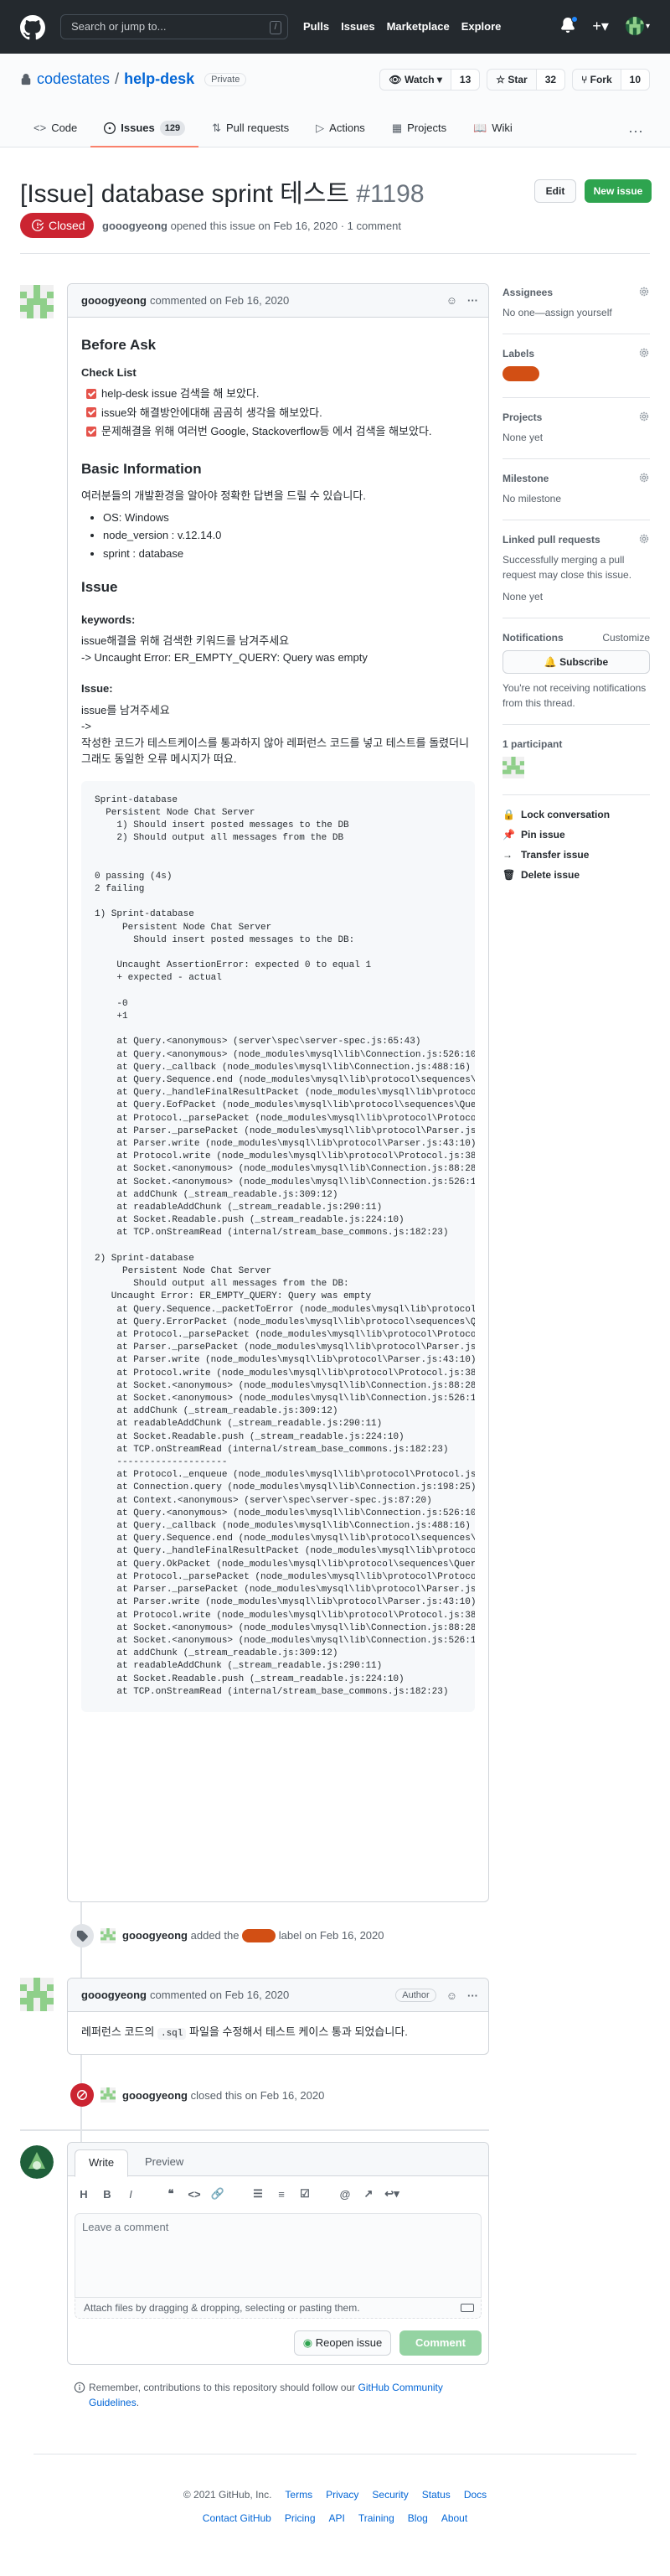 Image resolution: width=670 pixels, height=2576 pixels. What do you see at coordinates (508, 814) in the screenshot?
I see `lock-icon: 🔒` at bounding box center [508, 814].